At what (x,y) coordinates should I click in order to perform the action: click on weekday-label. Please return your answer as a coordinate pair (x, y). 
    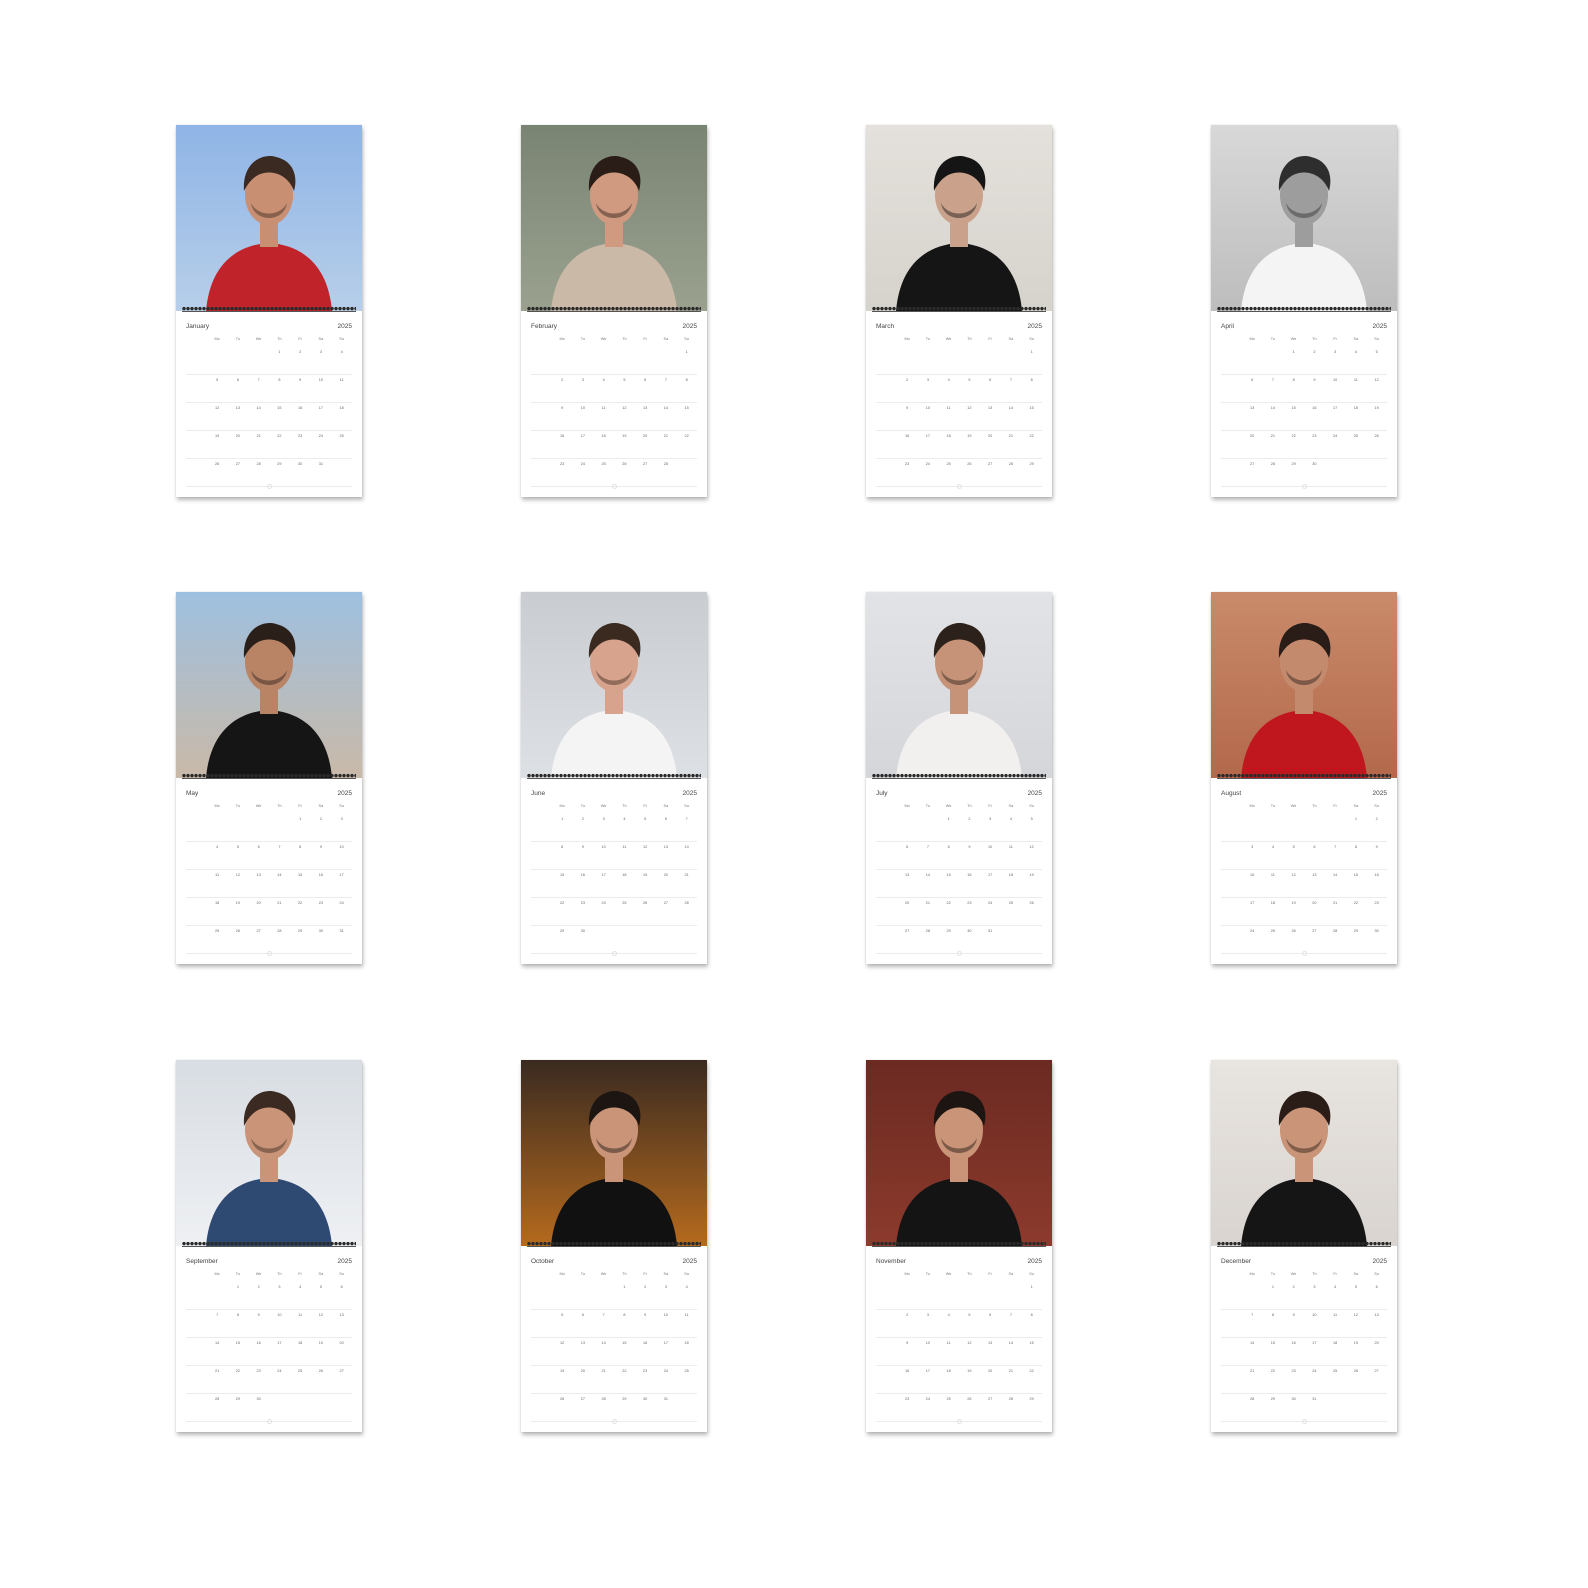
    Looking at the image, I should click on (541, 341).